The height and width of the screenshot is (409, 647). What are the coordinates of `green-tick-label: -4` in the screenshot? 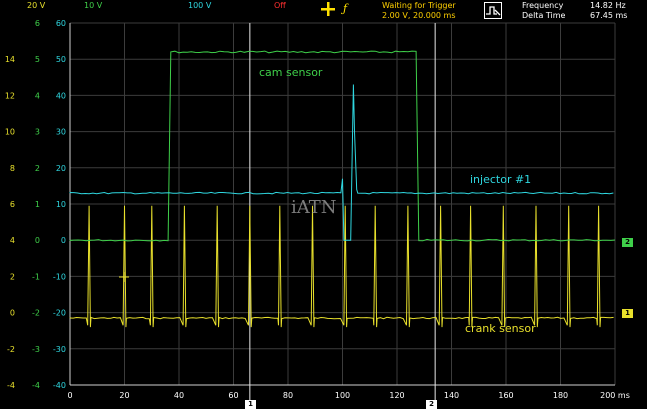 It's located at (36, 385).